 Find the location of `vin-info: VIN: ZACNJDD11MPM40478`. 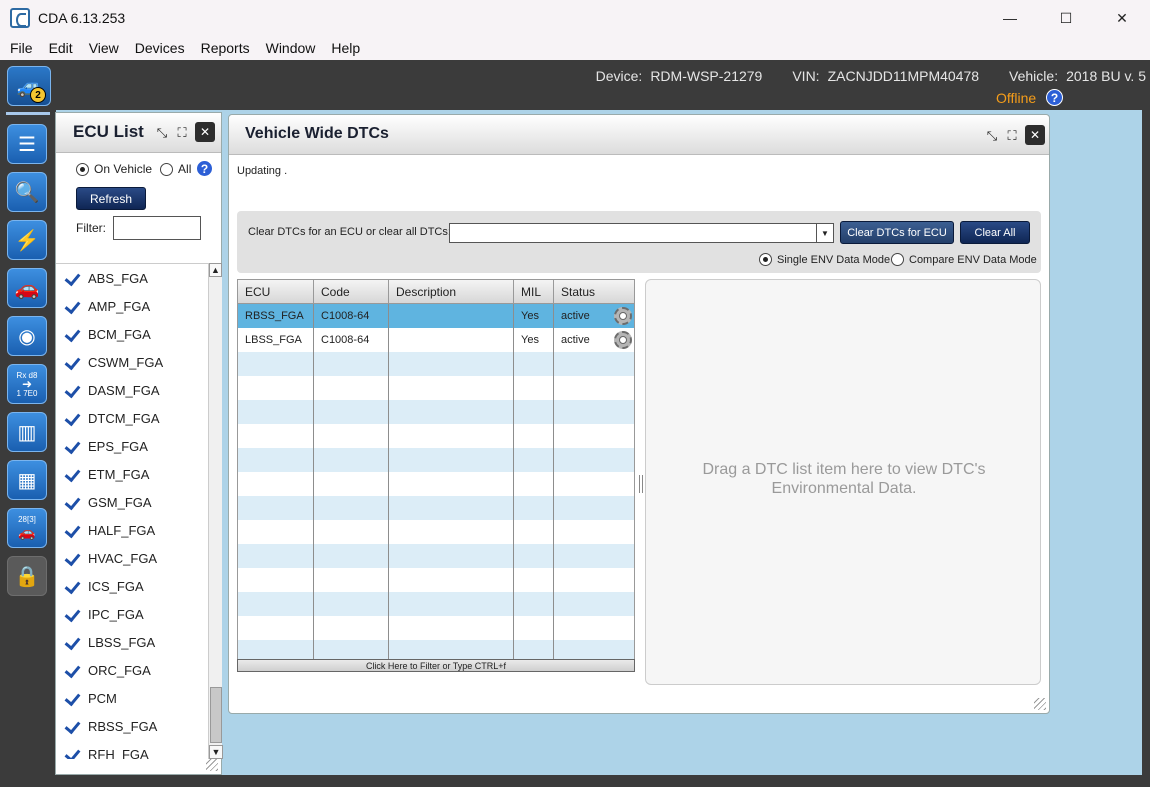

vin-info: VIN: ZACNJDD11MPM40478 is located at coordinates (885, 76).